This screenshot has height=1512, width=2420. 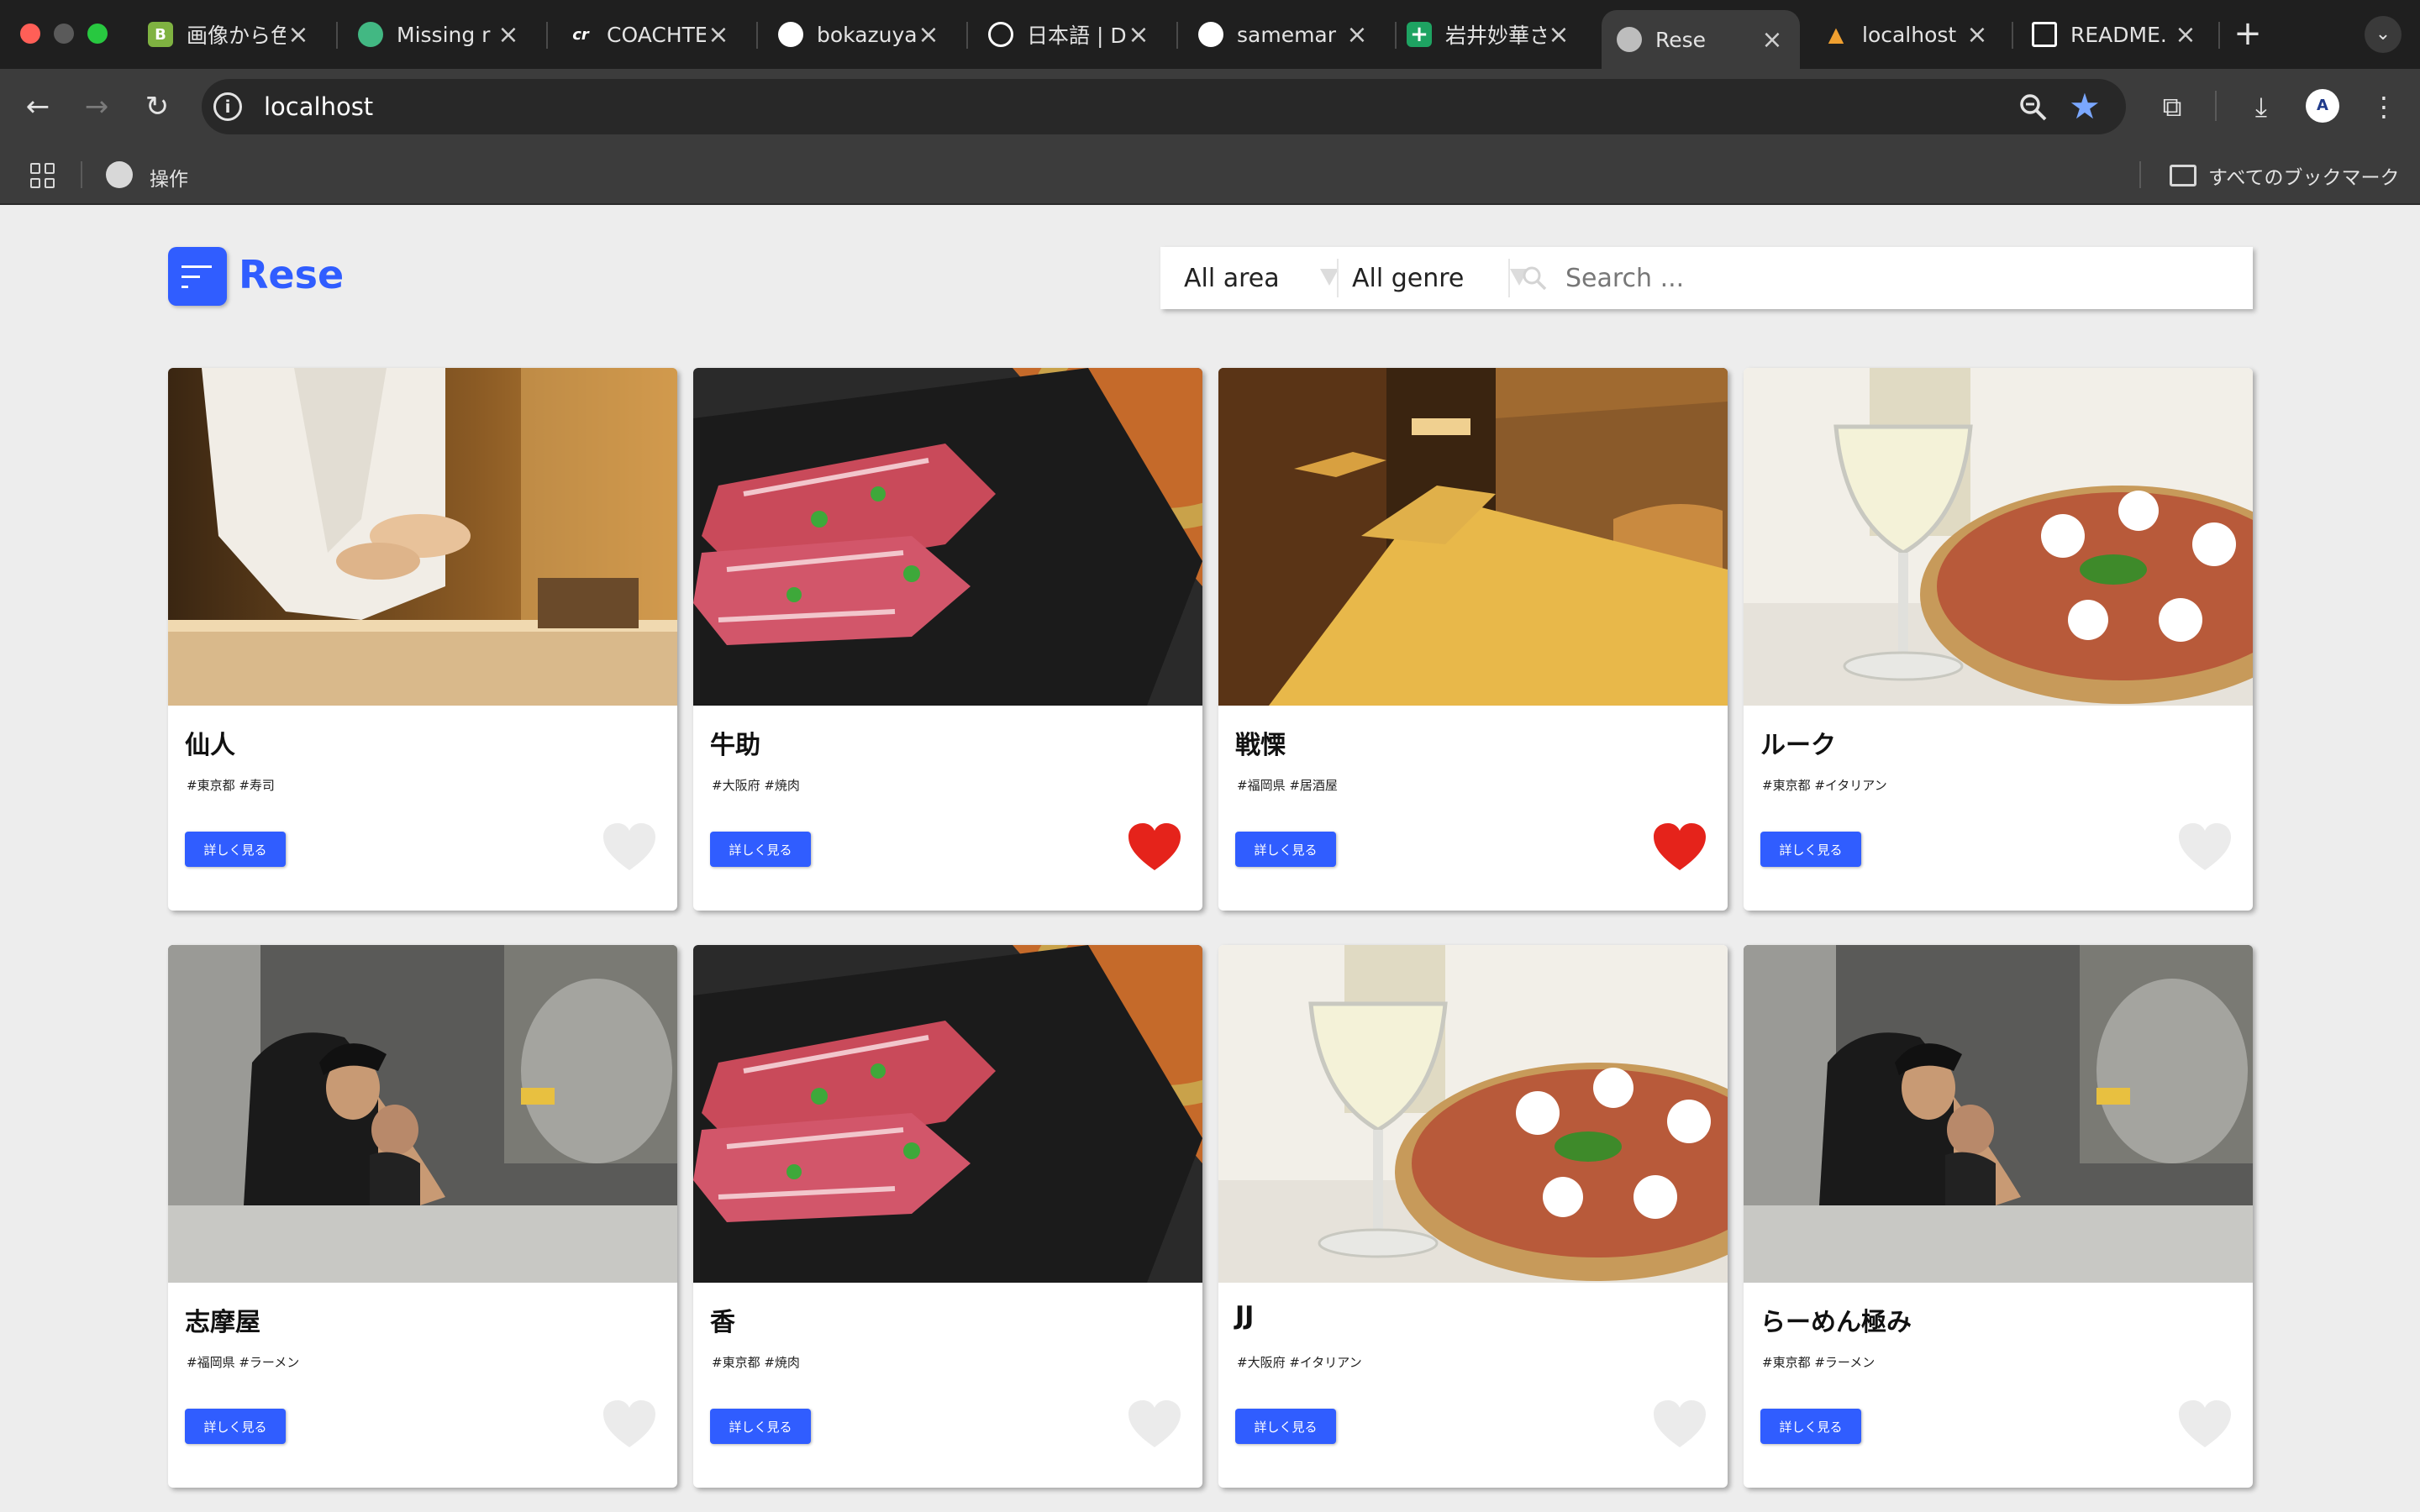 I want to click on shop-card: 仙人 #東京都 #寿司 詳しく見る, so click(x=422, y=639).